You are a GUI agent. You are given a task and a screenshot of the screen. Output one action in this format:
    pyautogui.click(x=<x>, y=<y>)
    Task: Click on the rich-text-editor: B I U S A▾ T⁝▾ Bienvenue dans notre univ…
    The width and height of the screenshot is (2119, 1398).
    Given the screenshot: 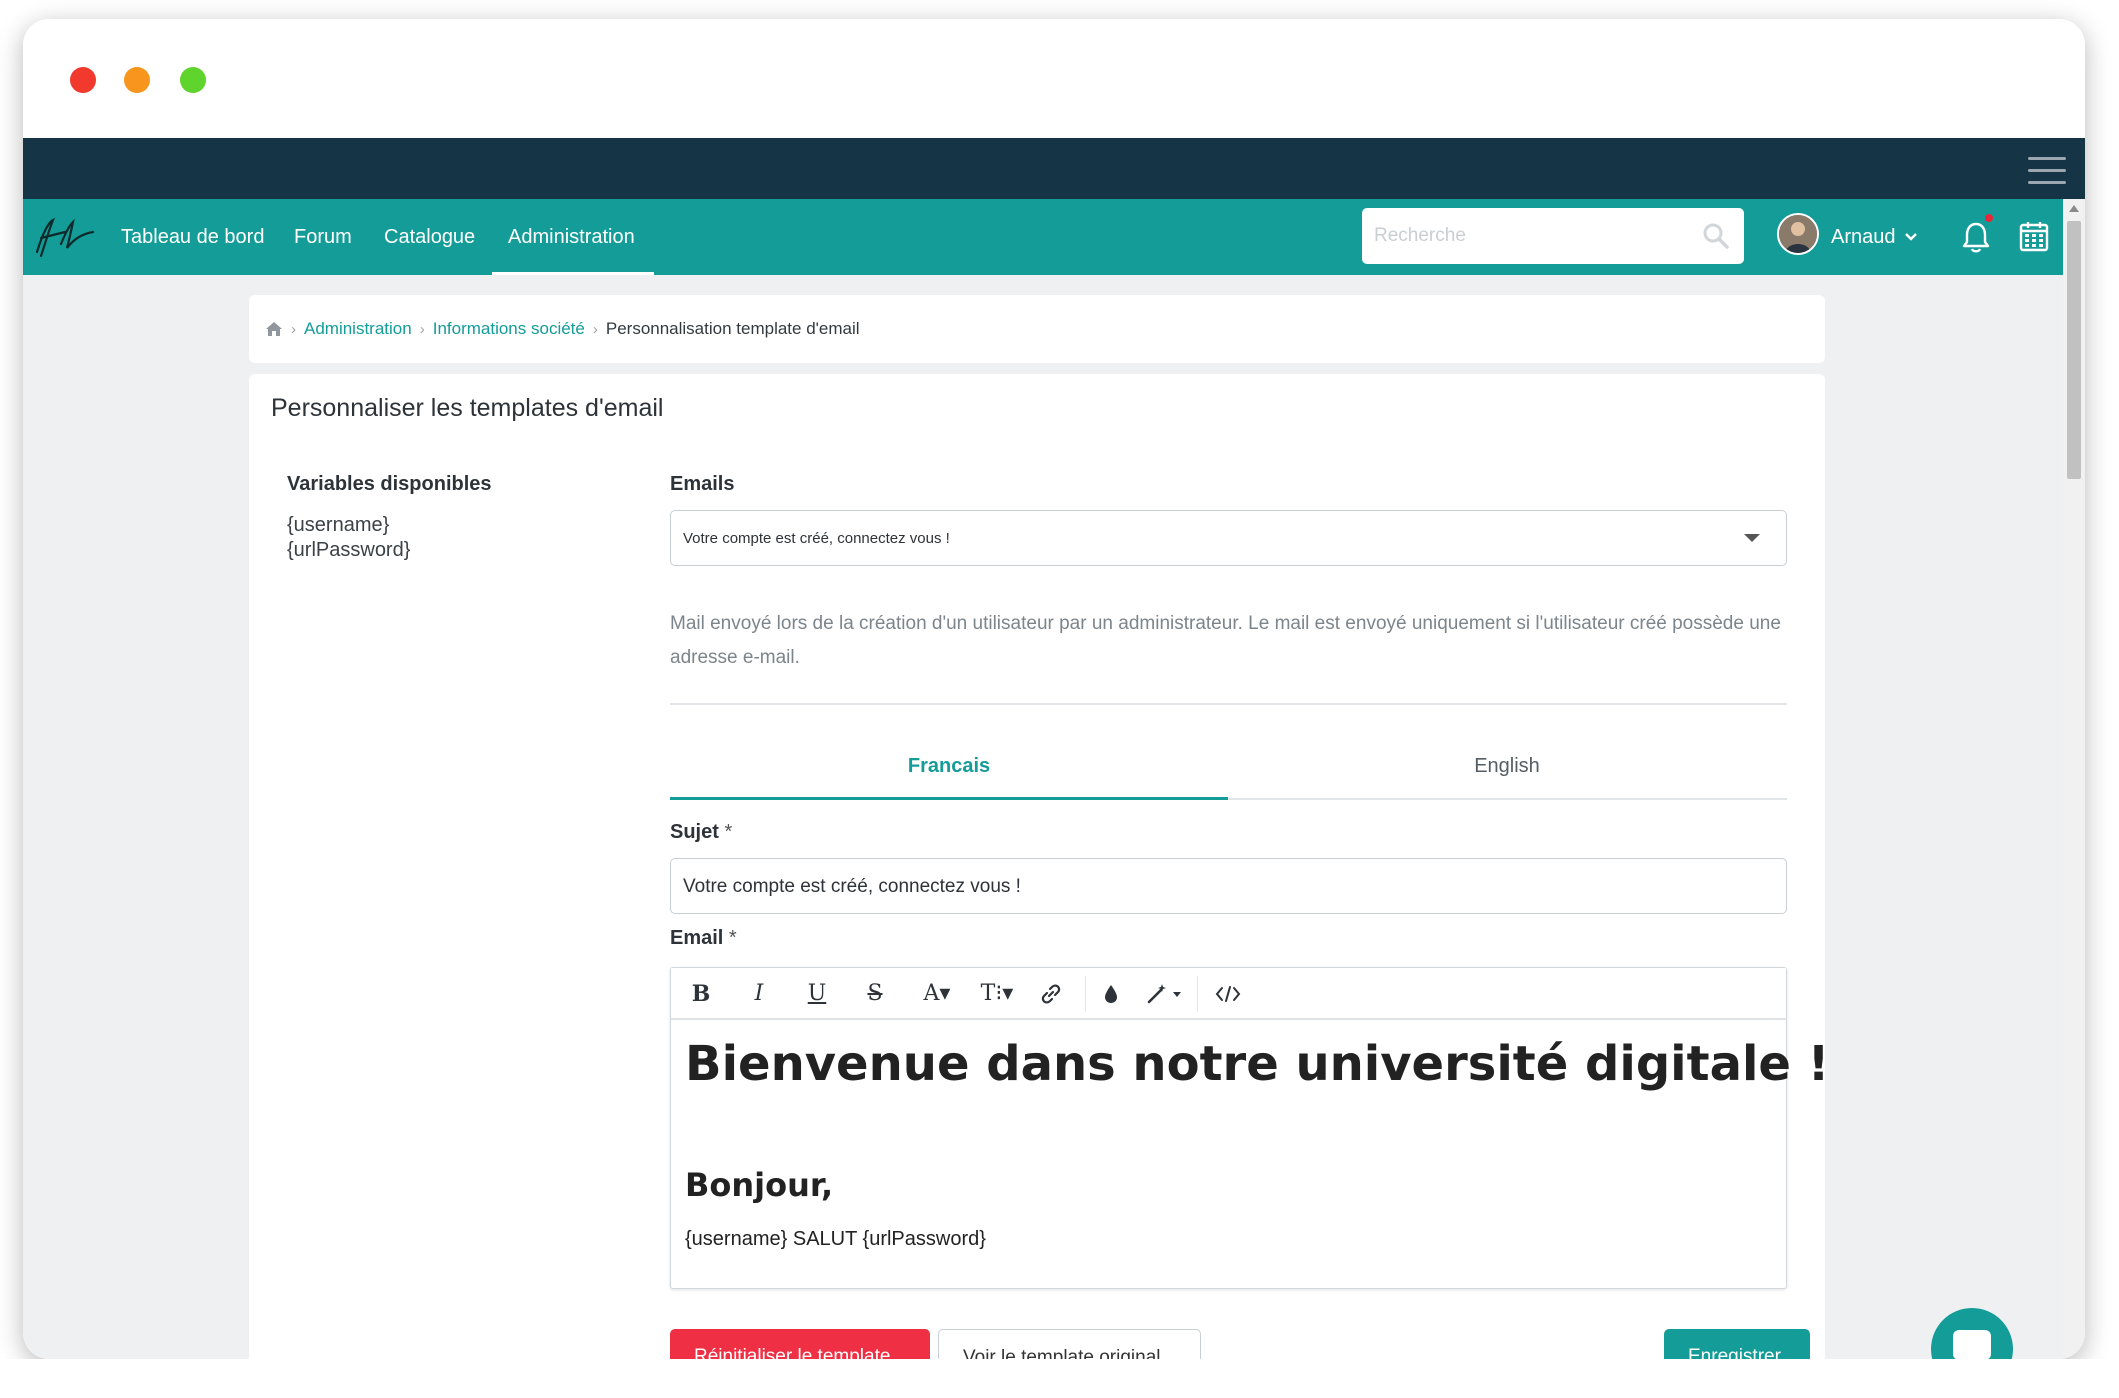 What is the action you would take?
    pyautogui.click(x=1250, y=1128)
    